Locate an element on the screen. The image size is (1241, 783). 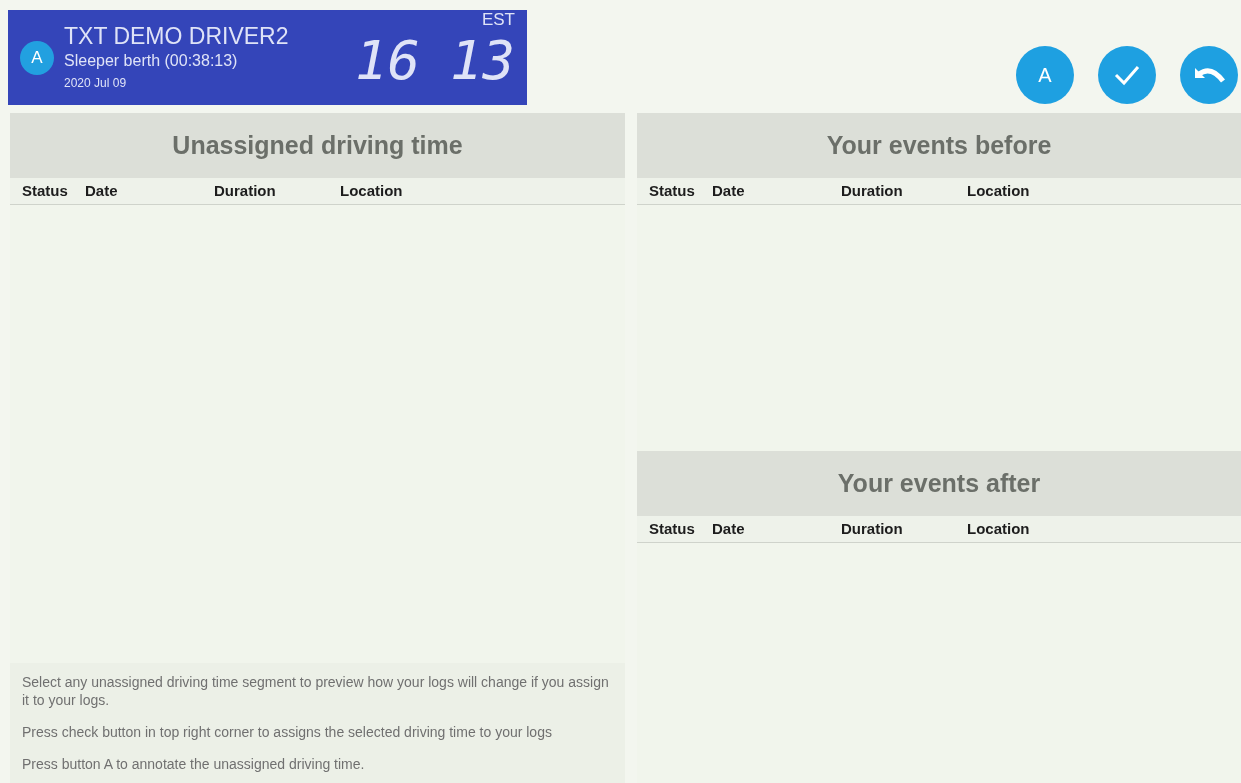
check-icon is located at coordinates (1127, 75).